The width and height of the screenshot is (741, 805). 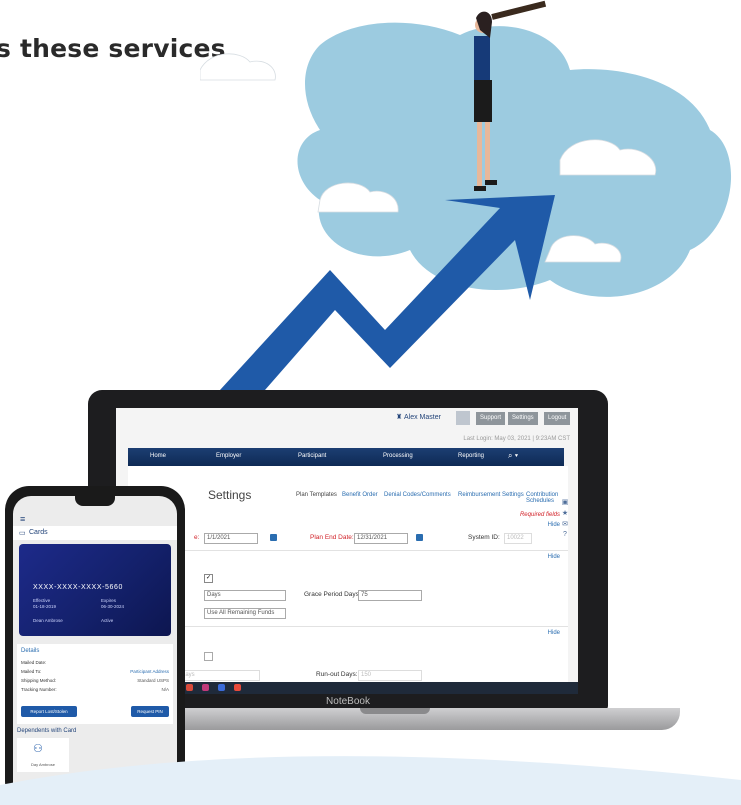 What do you see at coordinates (316, 495) in the screenshot?
I see `tab-plan-templates: Plan Templates` at bounding box center [316, 495].